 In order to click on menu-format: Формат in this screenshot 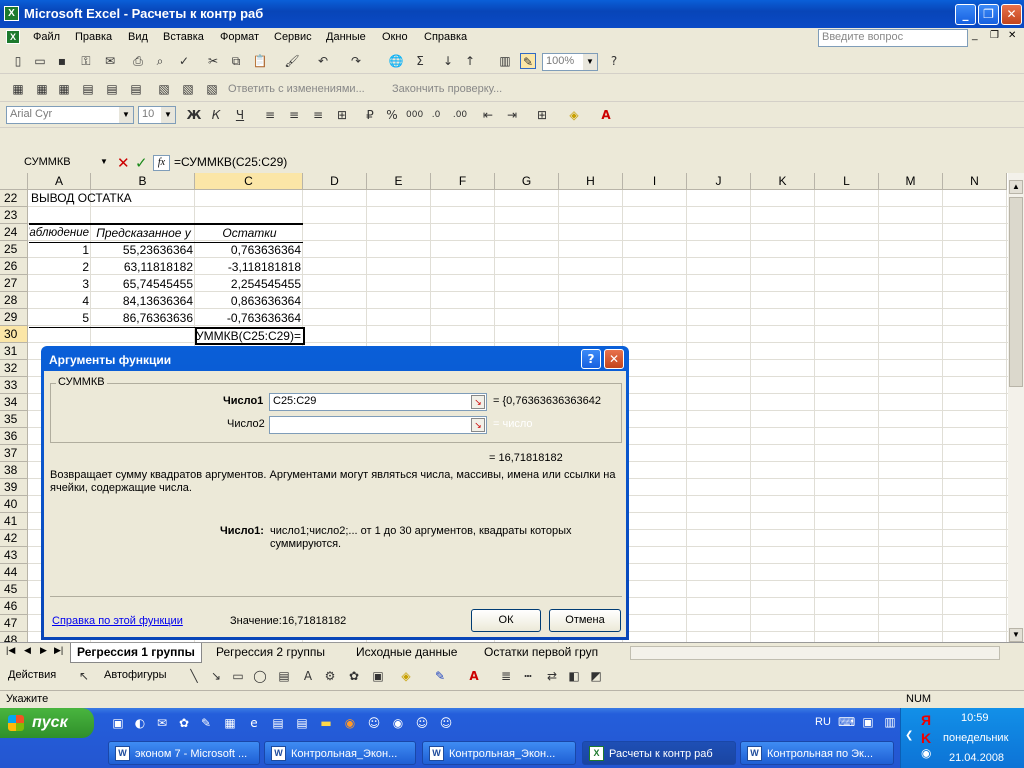, I will do `click(239, 37)`.